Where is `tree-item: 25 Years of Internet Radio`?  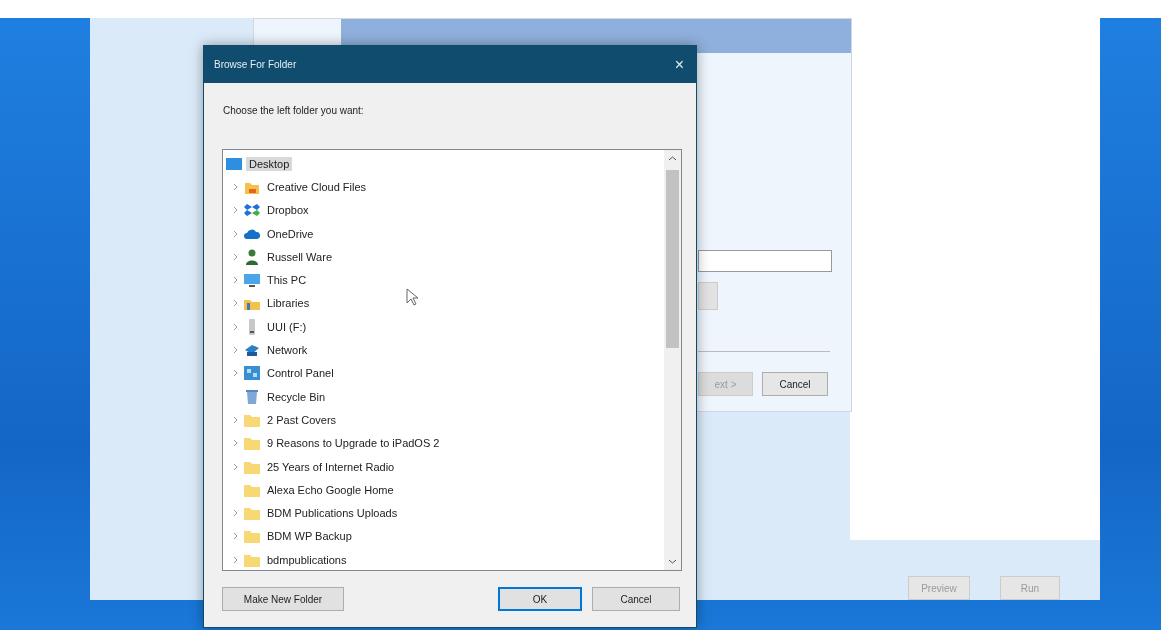 tree-item: 25 Years of Internet Radio is located at coordinates (331, 466).